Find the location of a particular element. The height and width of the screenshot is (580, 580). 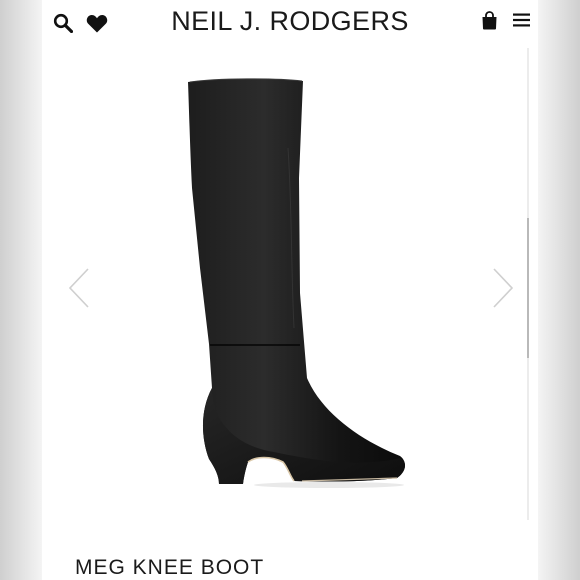

scrollbar-thumb is located at coordinates (528, 288).